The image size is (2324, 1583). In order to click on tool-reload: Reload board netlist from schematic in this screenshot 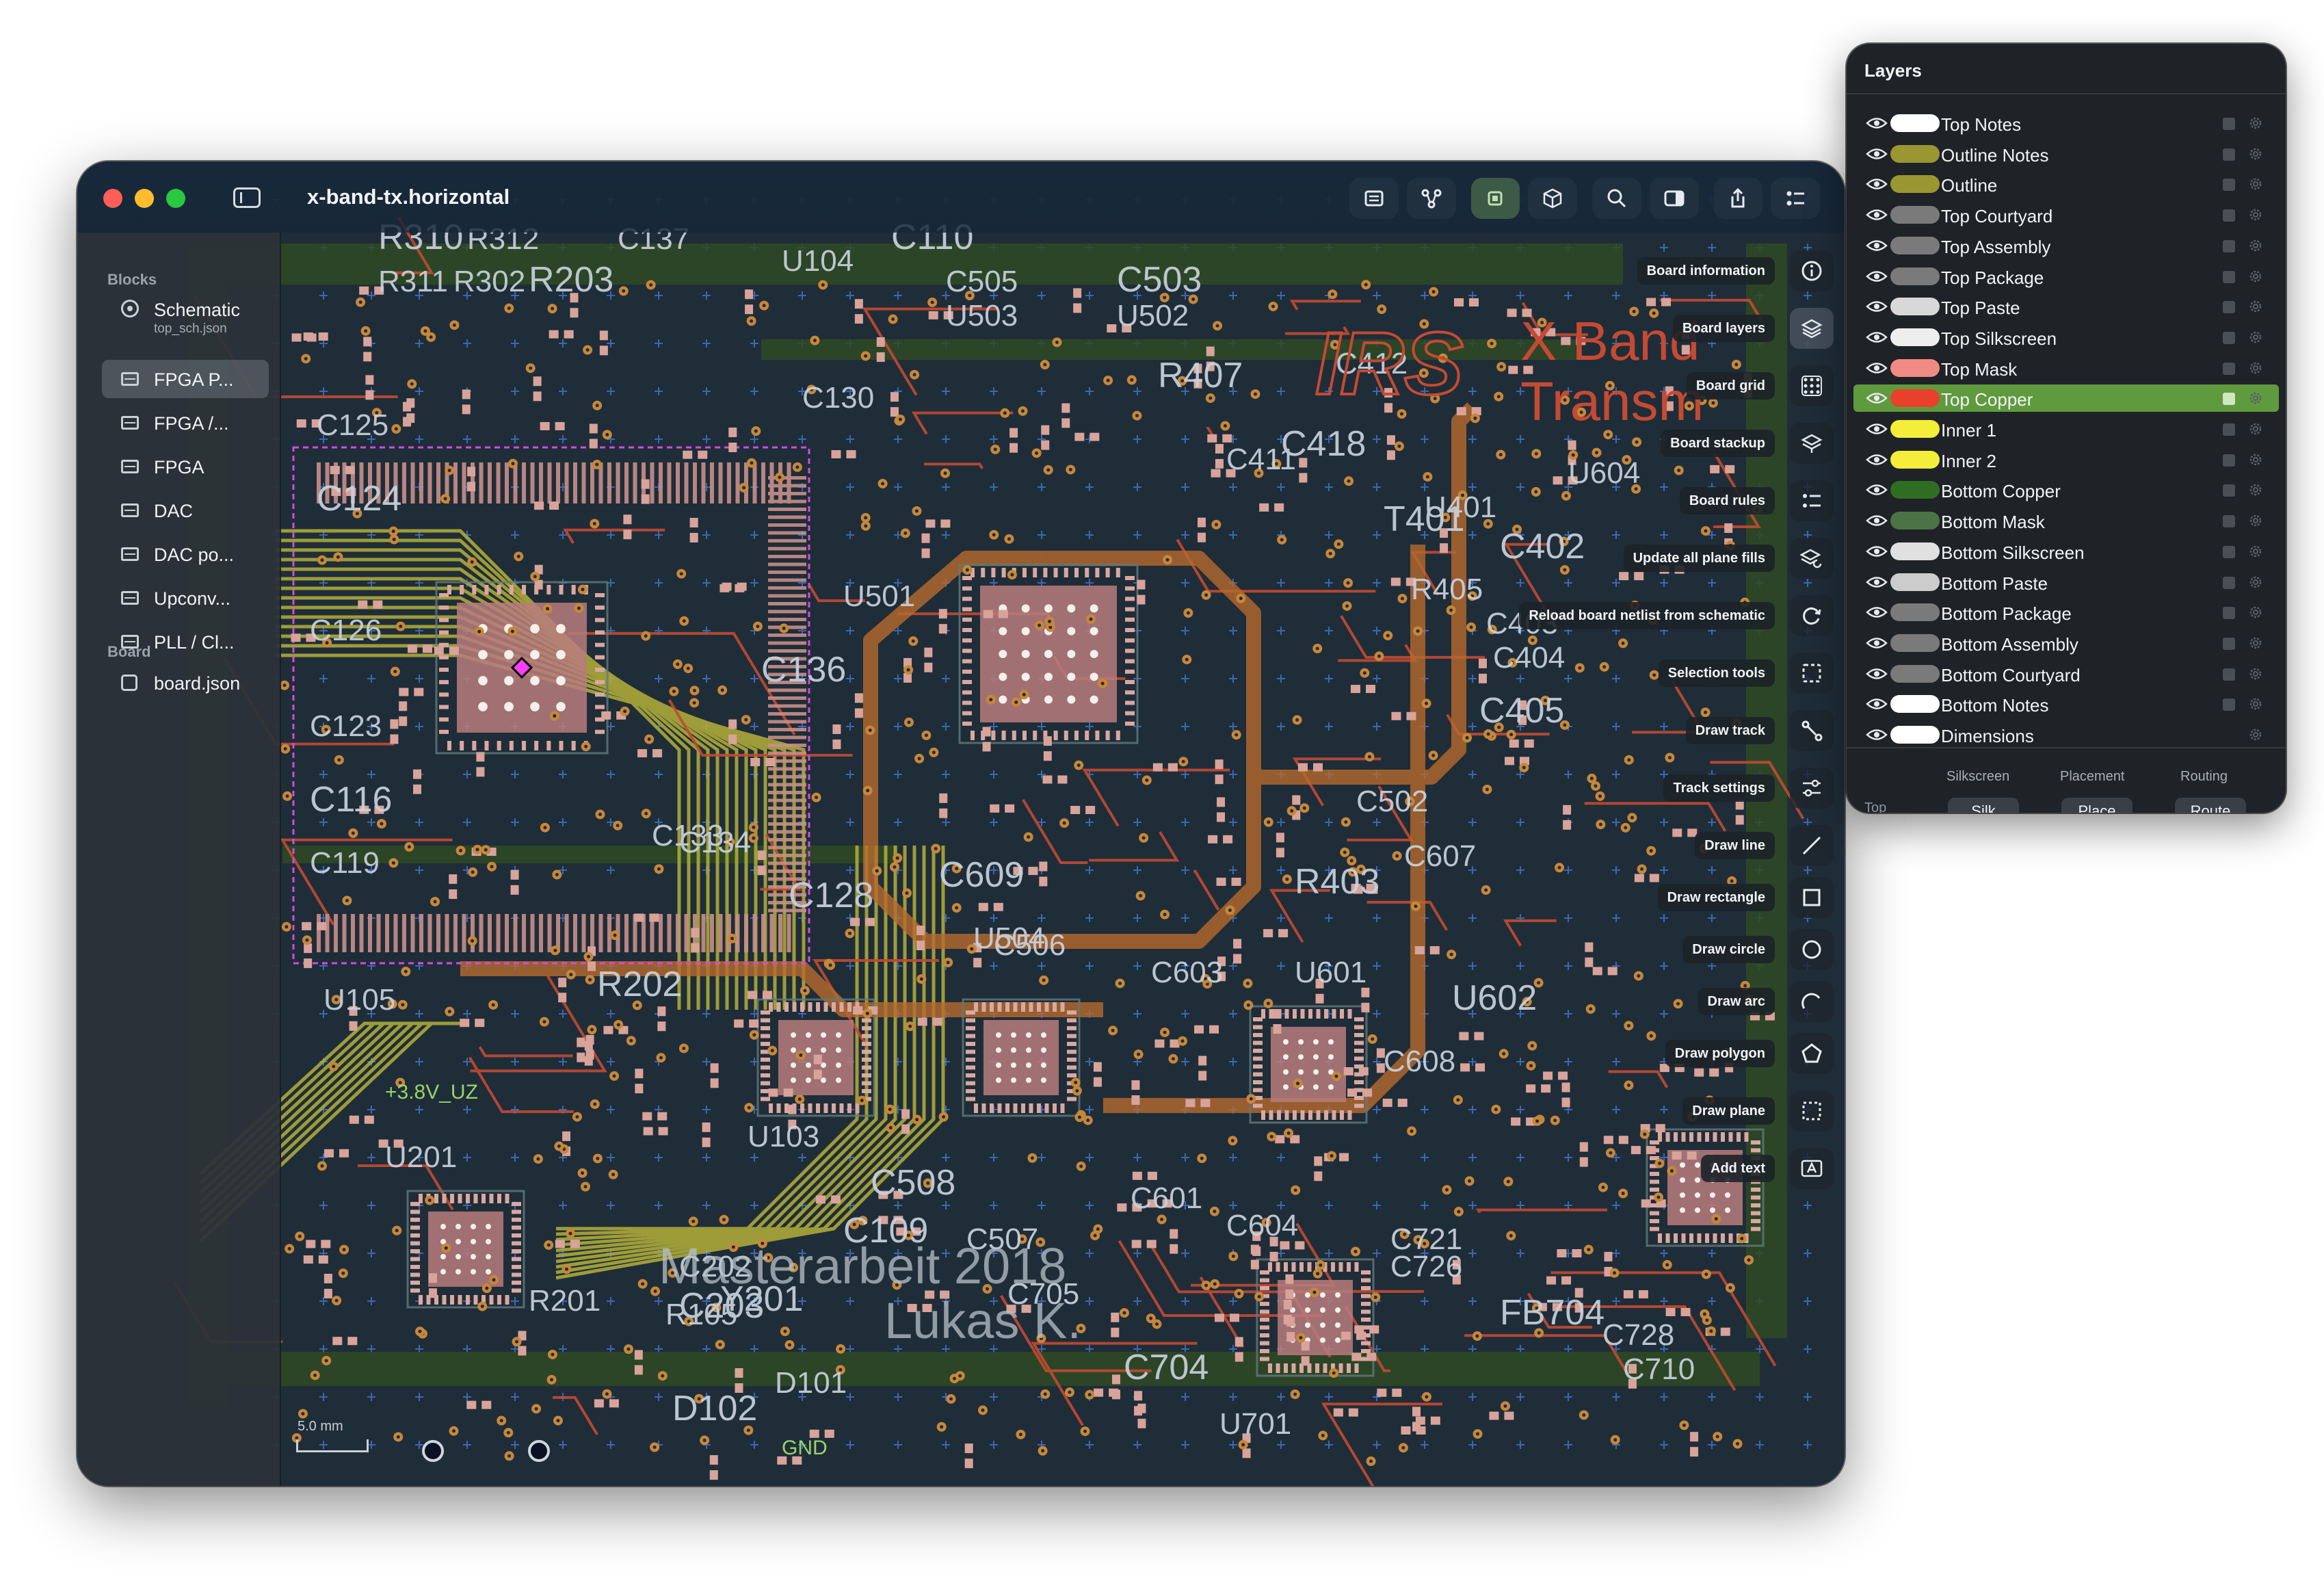, I will do `click(1526, 615)`.